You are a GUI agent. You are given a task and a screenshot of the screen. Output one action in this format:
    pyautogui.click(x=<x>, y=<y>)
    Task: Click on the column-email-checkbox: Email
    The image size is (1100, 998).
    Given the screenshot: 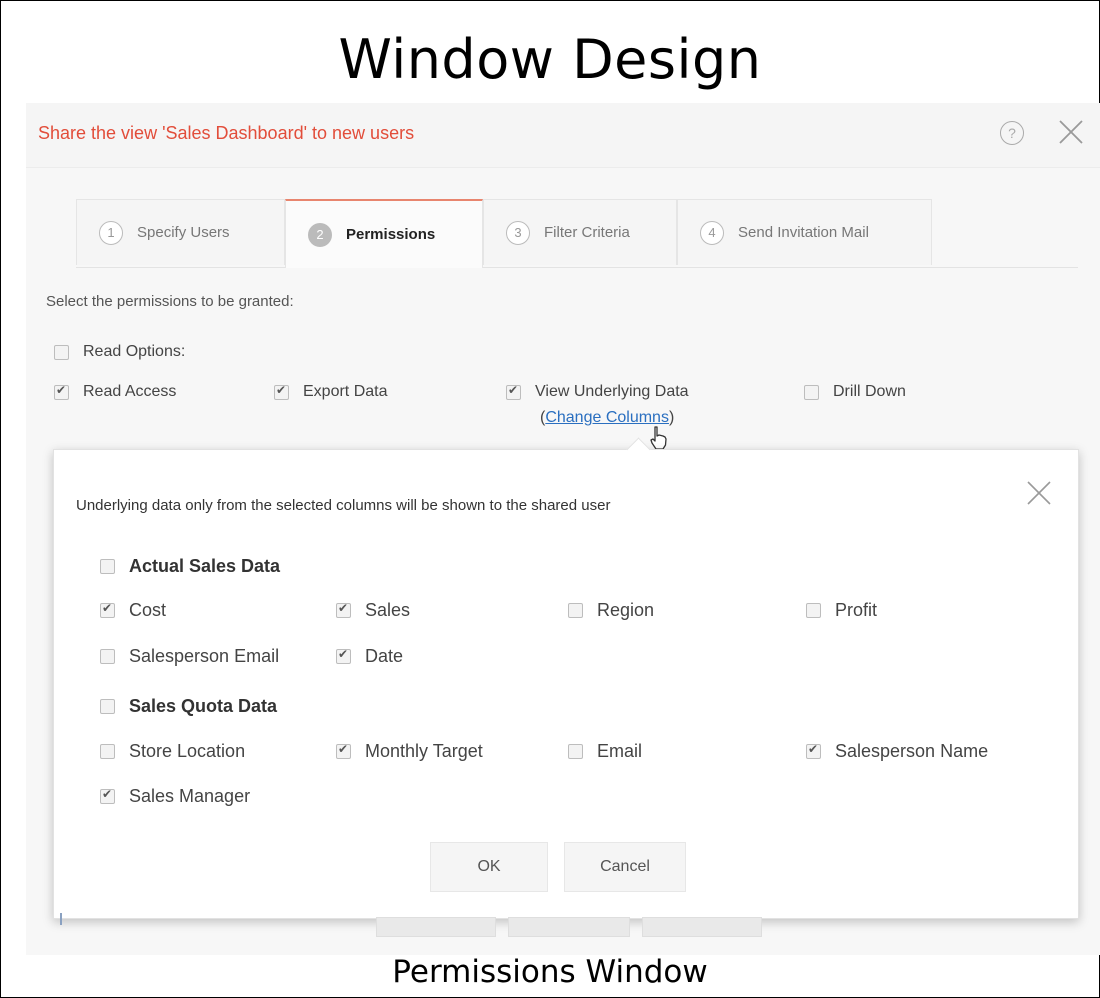 What is the action you would take?
    pyautogui.click(x=605, y=751)
    